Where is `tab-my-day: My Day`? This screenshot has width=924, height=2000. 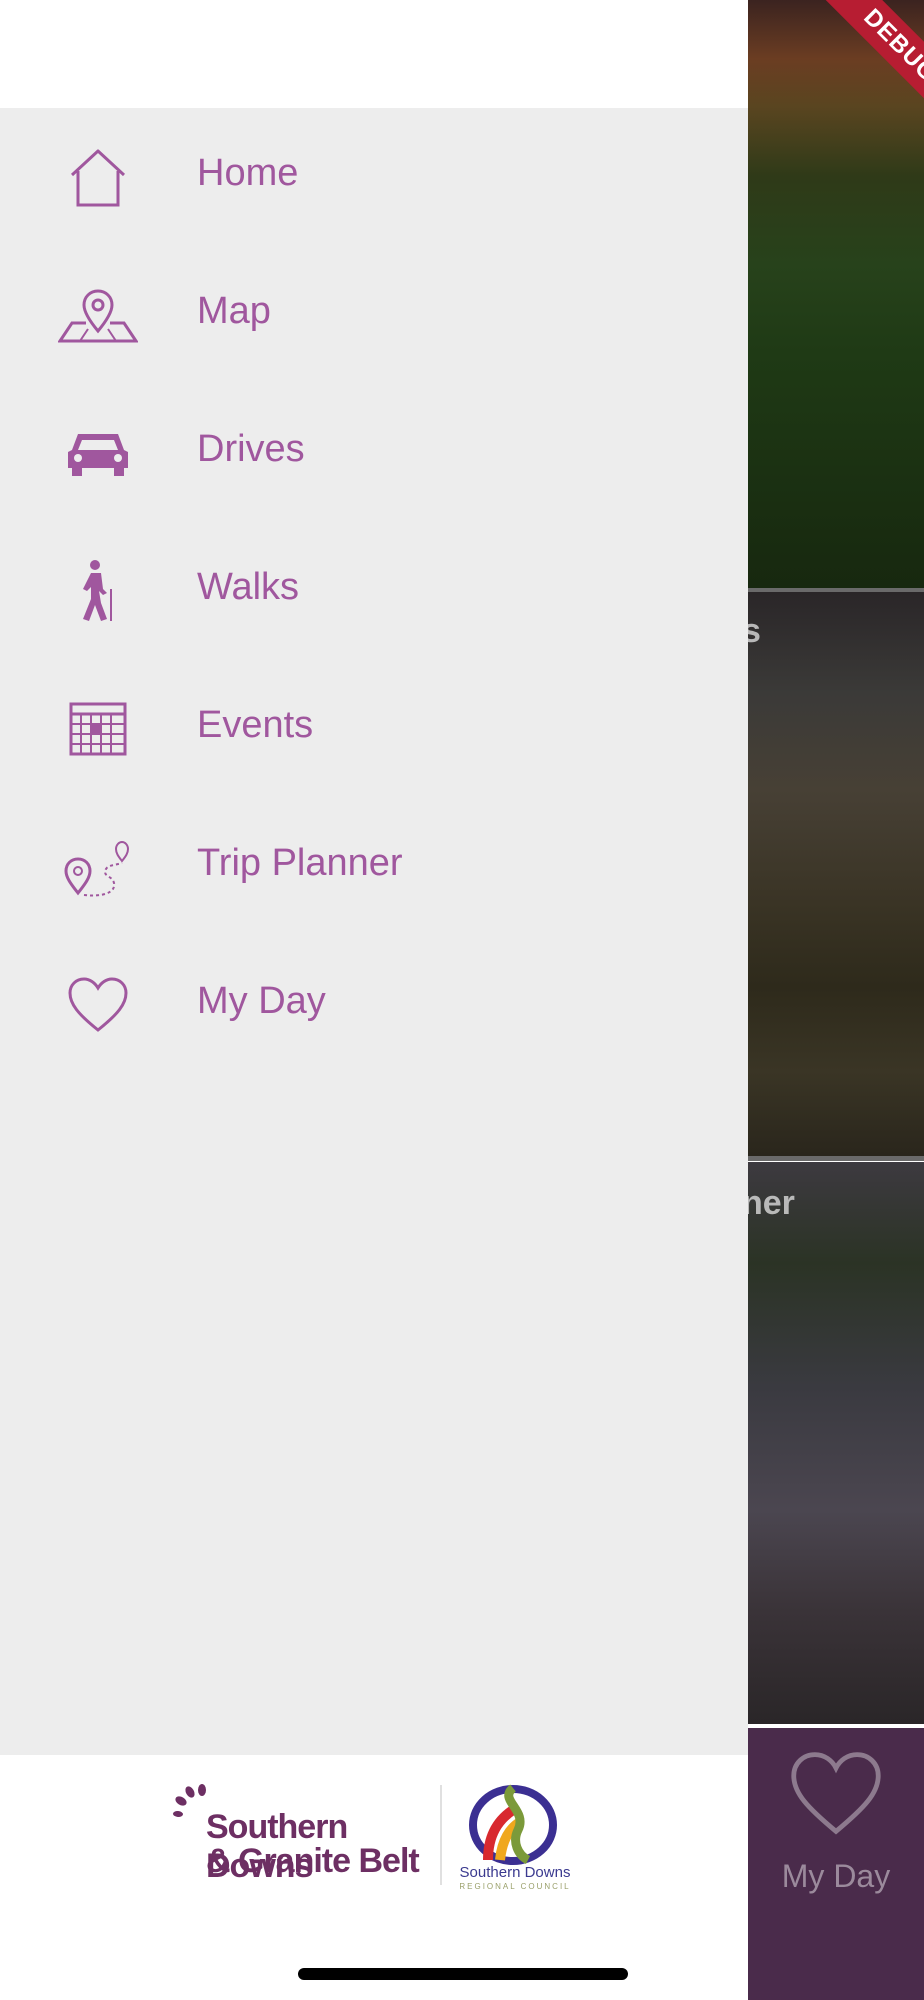
tab-my-day: My Day is located at coordinates (836, 1864).